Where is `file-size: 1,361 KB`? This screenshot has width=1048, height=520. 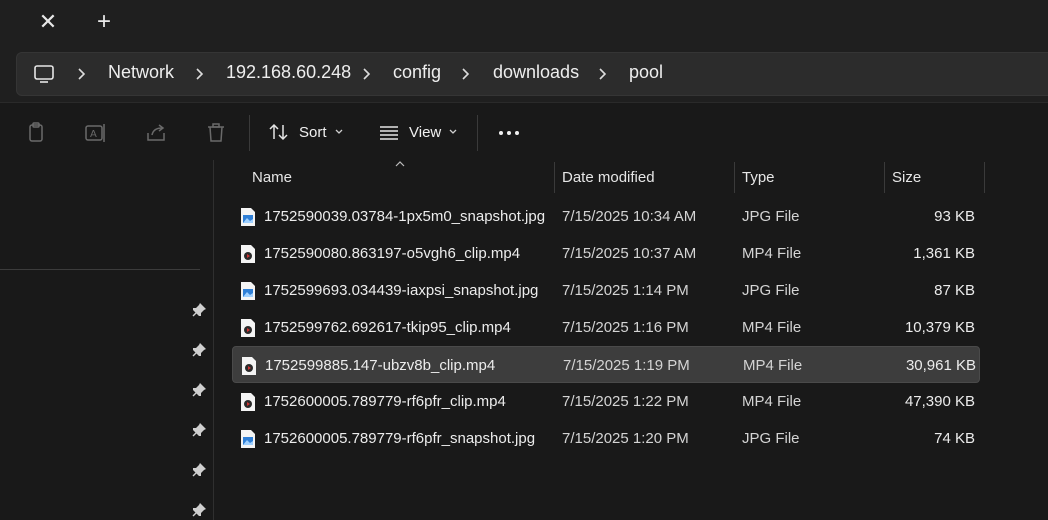 file-size: 1,361 KB is located at coordinates (944, 253).